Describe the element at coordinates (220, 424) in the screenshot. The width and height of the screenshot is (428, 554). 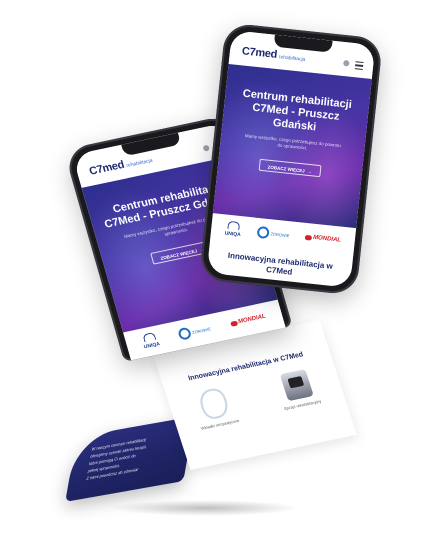
I see `device-caption: Wkładki ortopedyczne` at that location.